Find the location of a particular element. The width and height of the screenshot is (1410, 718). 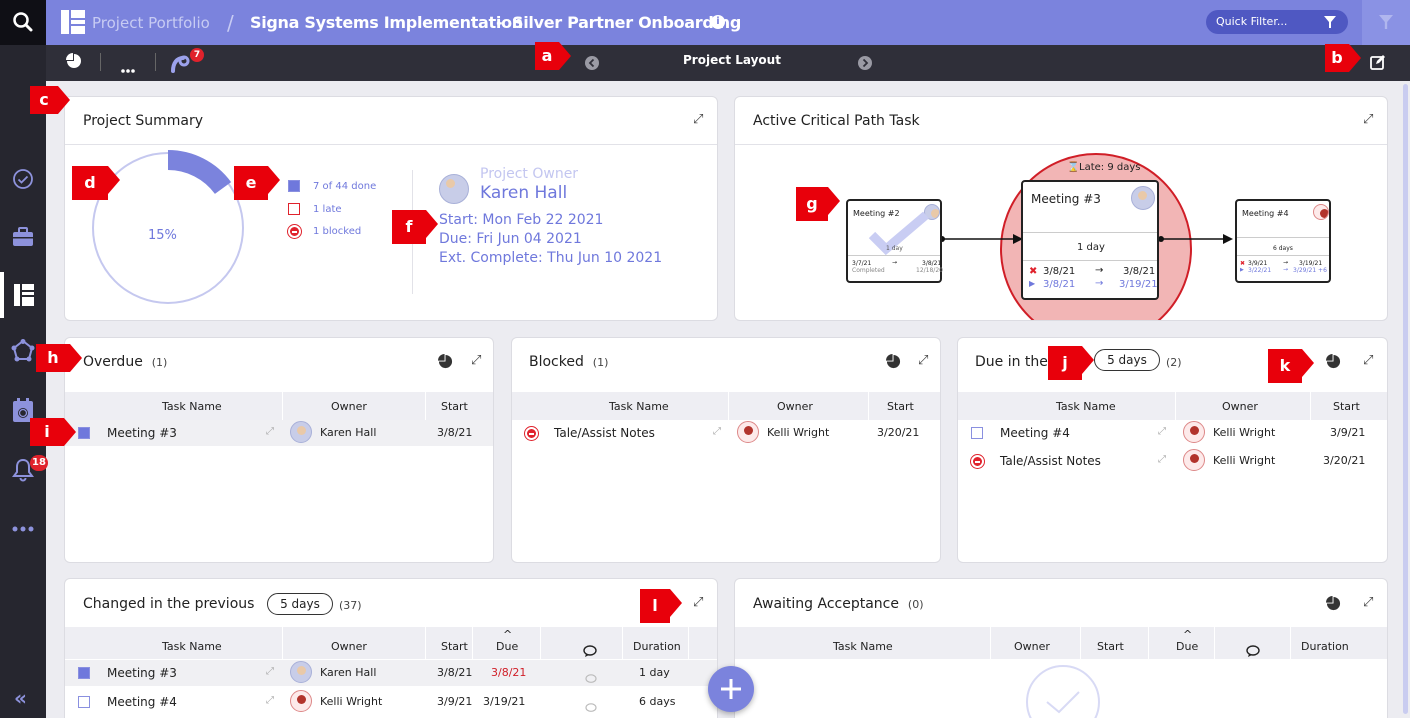

panel-count: (0) is located at coordinates (915, 604).